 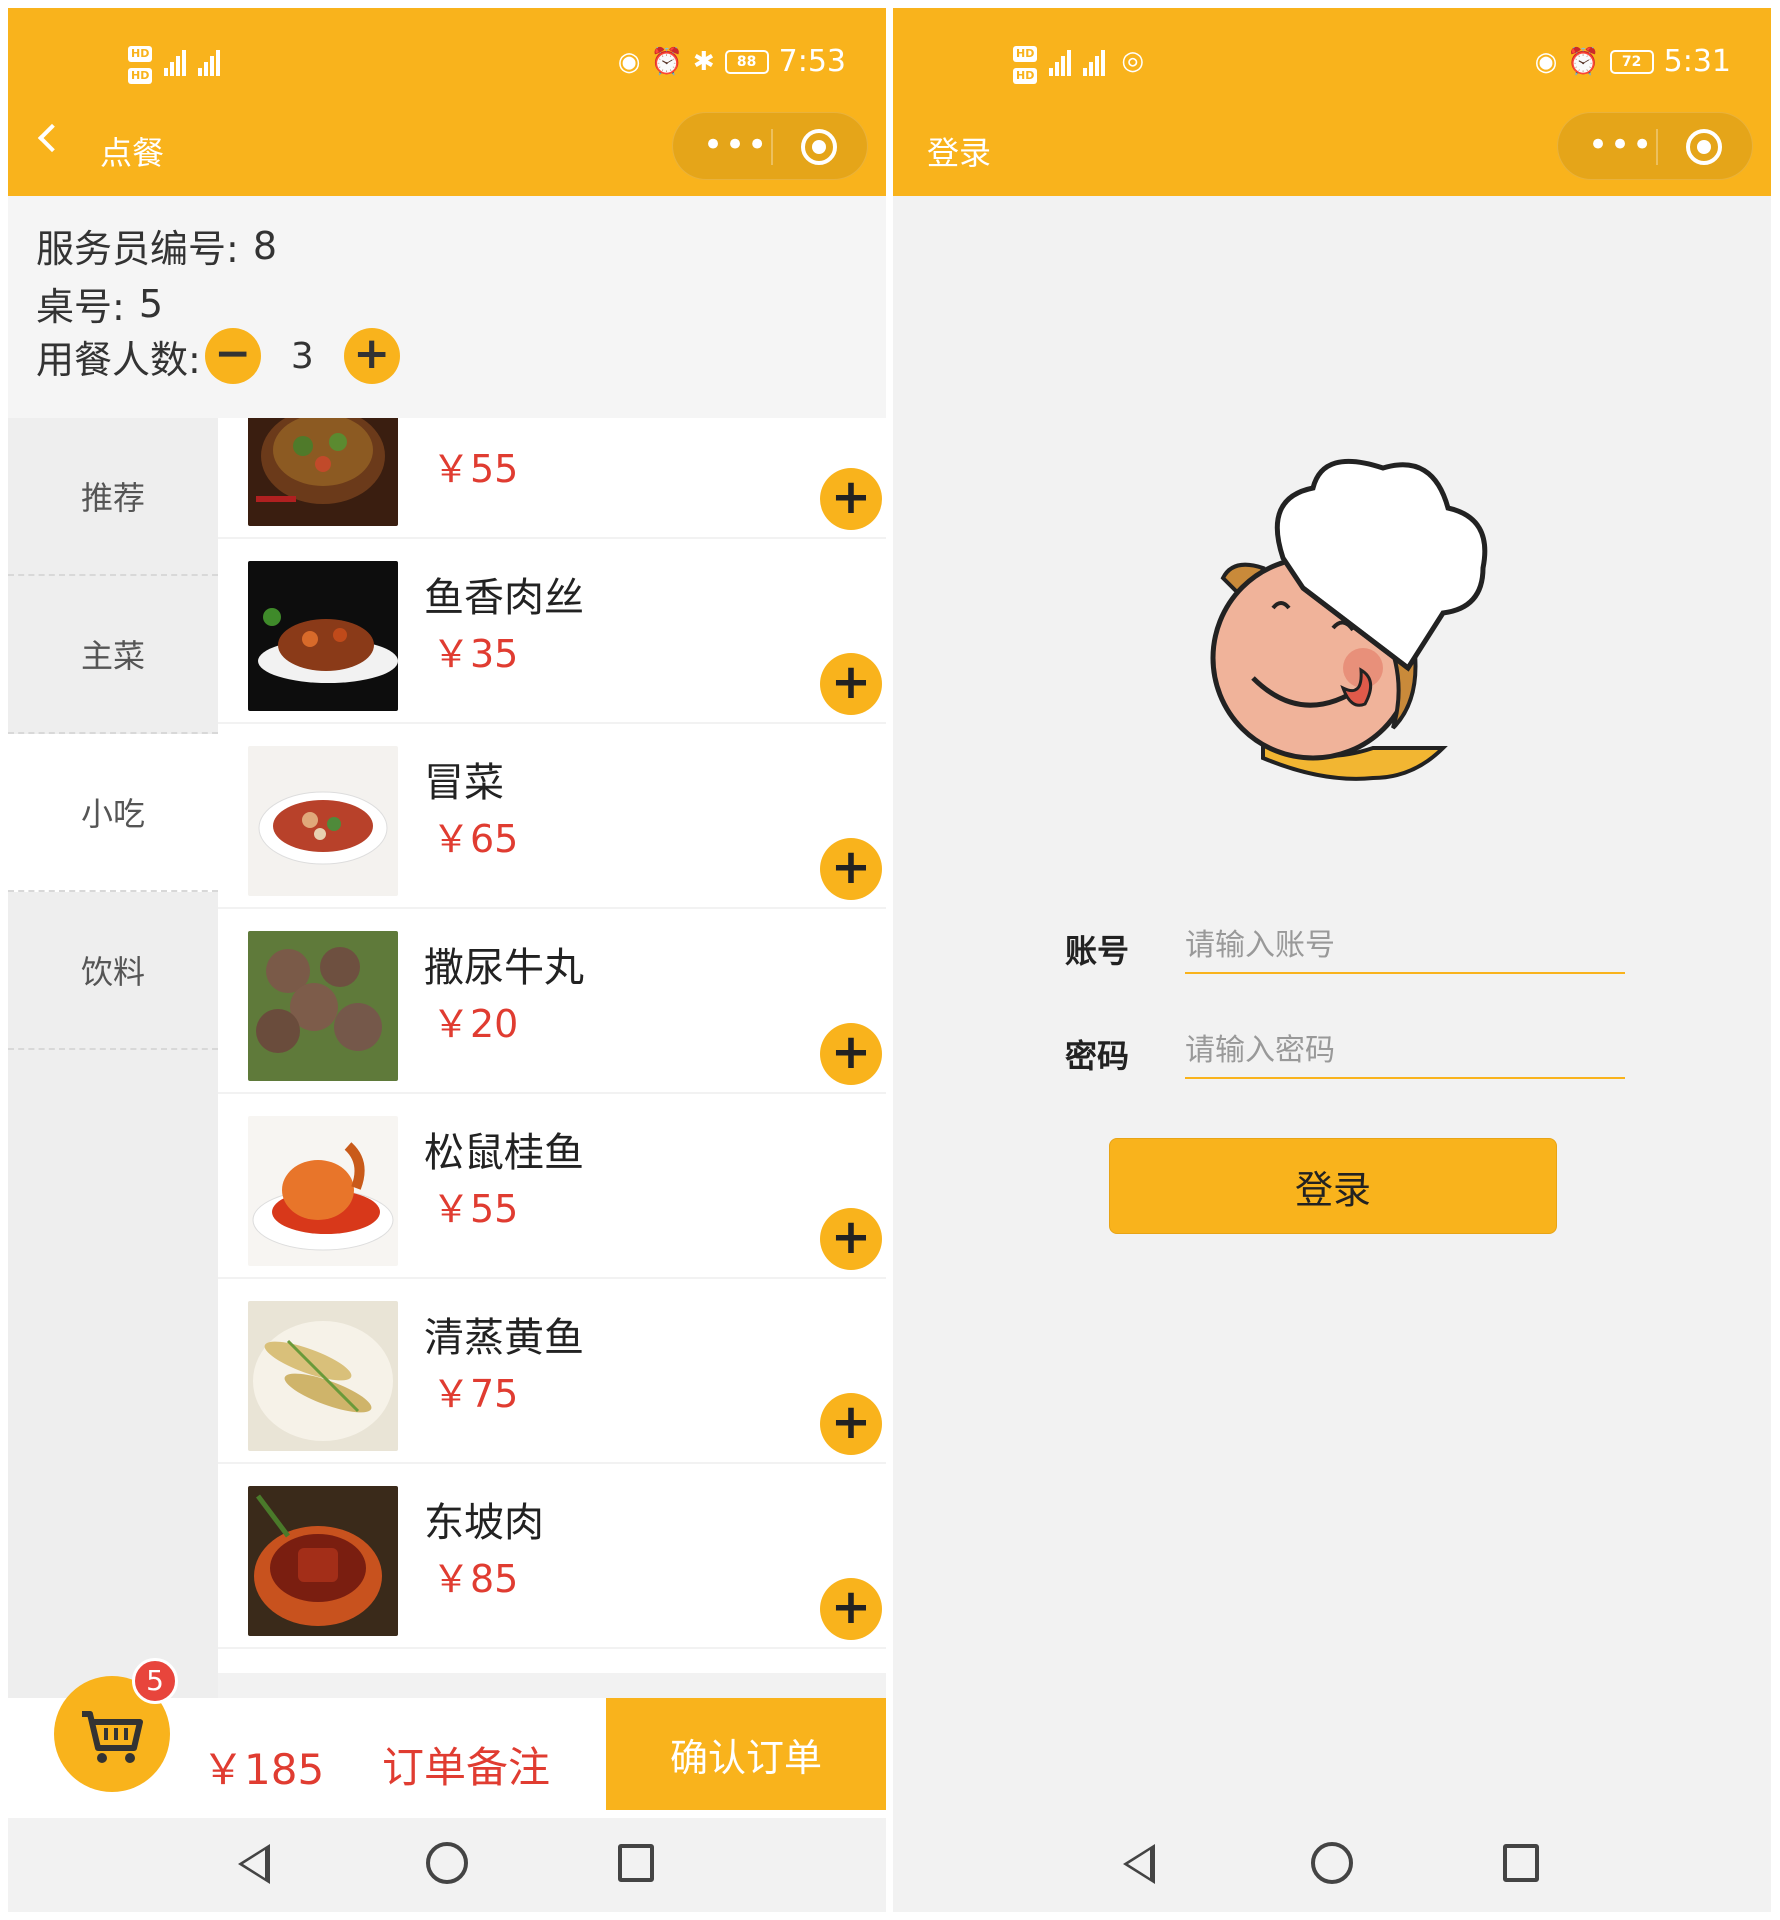 I want to click on category-sidebar: 推荐 主菜 小吃 饮料, so click(x=113, y=1058).